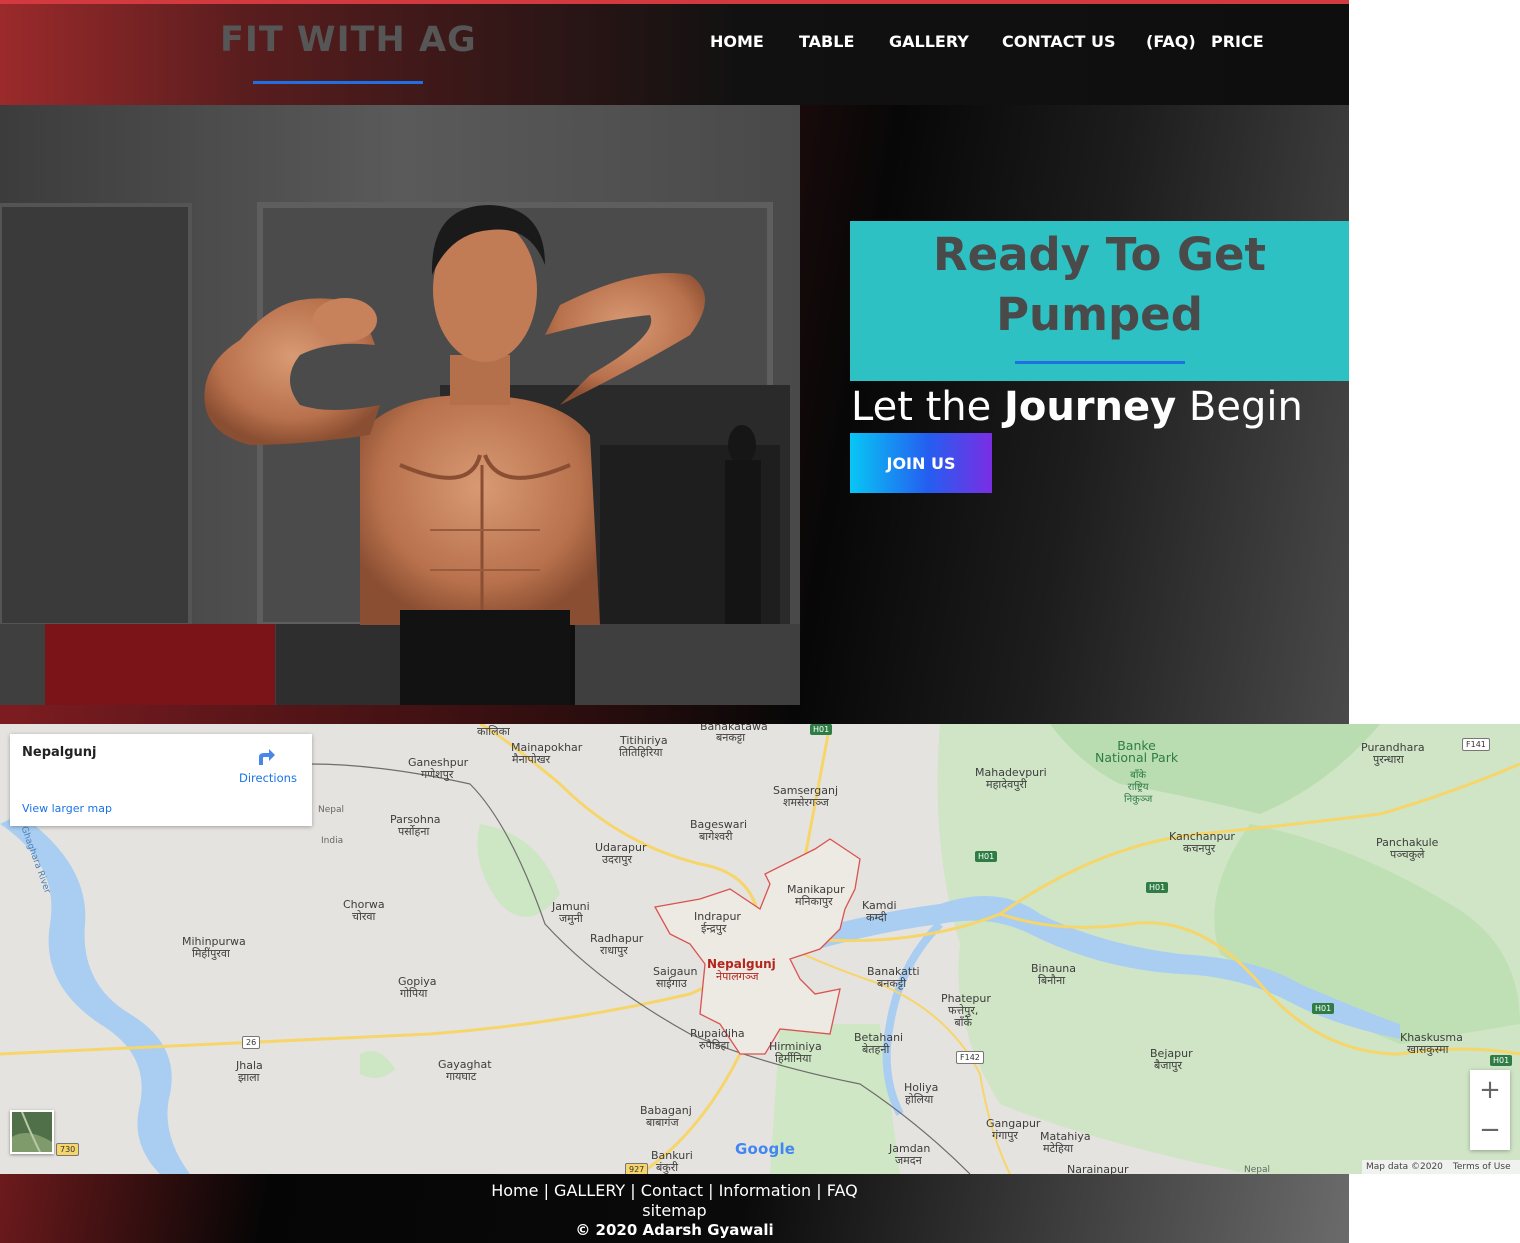 The width and height of the screenshot is (1520, 1243). Describe the element at coordinates (737, 976) in the screenshot. I see `map-label-city: नेपालगञ्ज` at that location.